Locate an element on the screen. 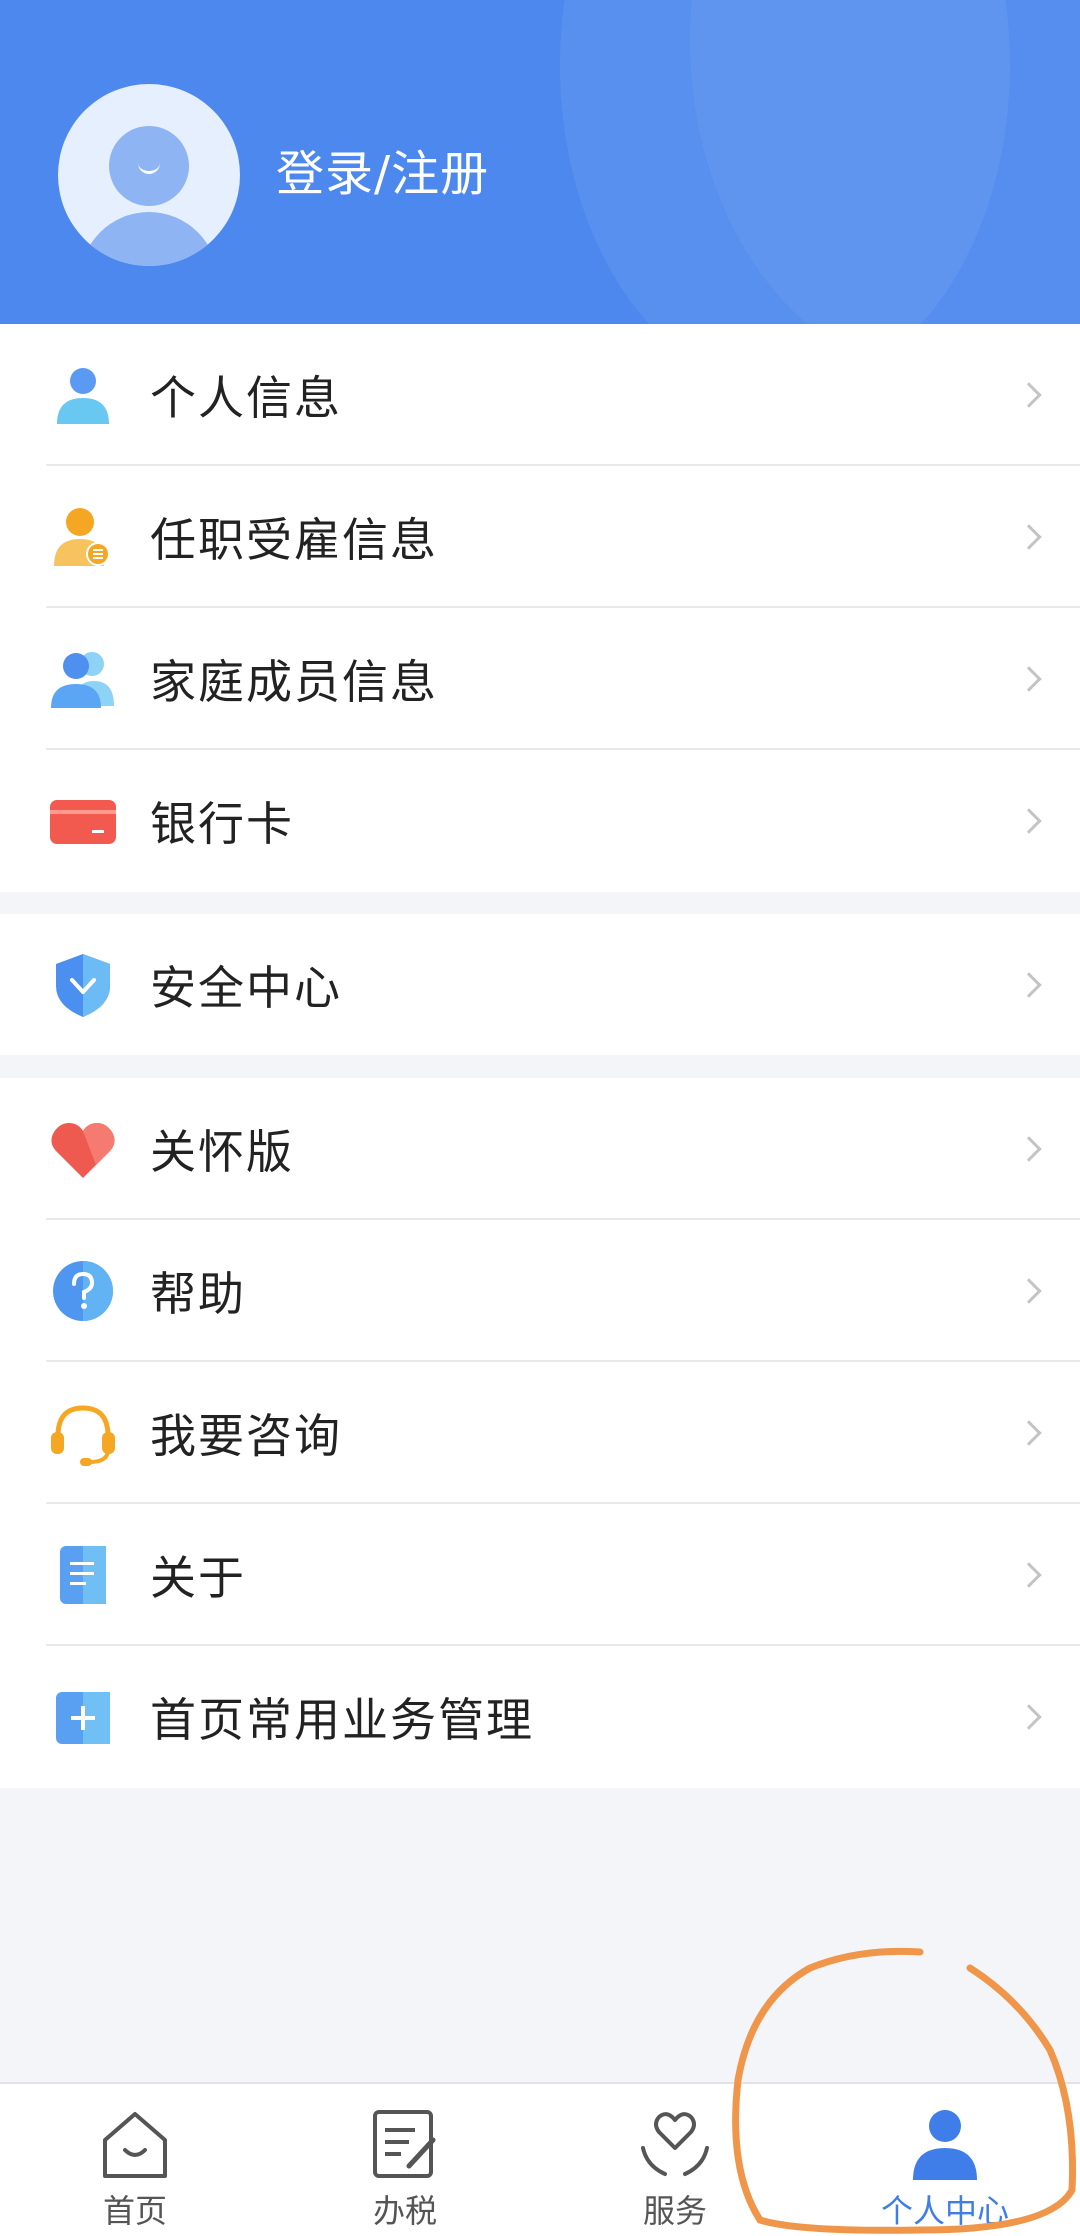 Image resolution: width=1080 pixels, height=2236 pixels. profile-header: 登录/注册 is located at coordinates (540, 162).